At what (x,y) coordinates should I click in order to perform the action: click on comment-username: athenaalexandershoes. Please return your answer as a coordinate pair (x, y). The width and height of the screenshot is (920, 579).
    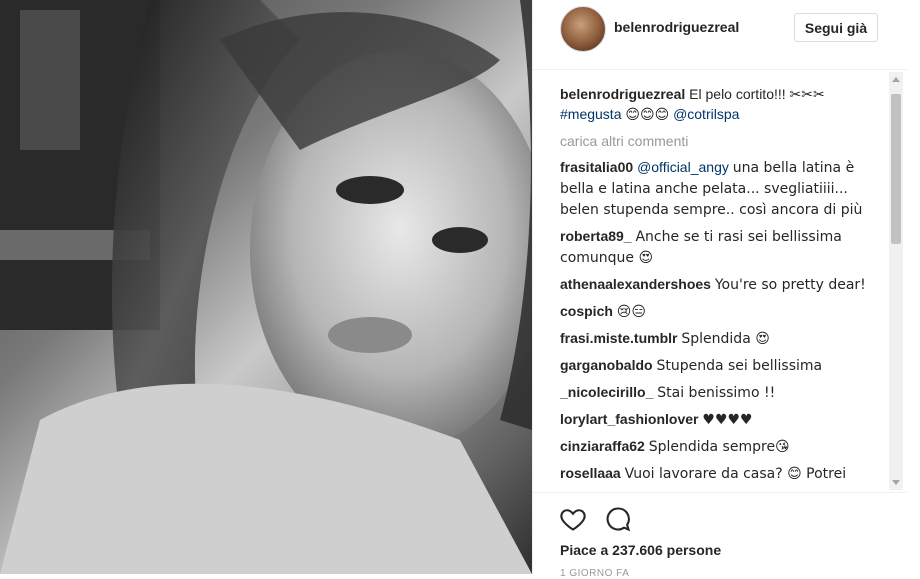
    Looking at the image, I should click on (635, 284).